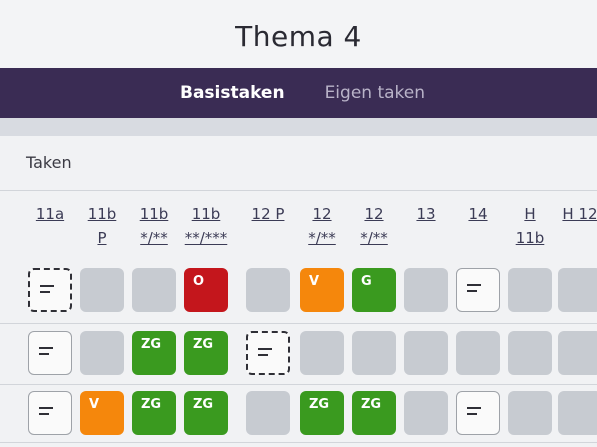 The image size is (597, 447). I want to click on separator-strip, so click(298, 127).